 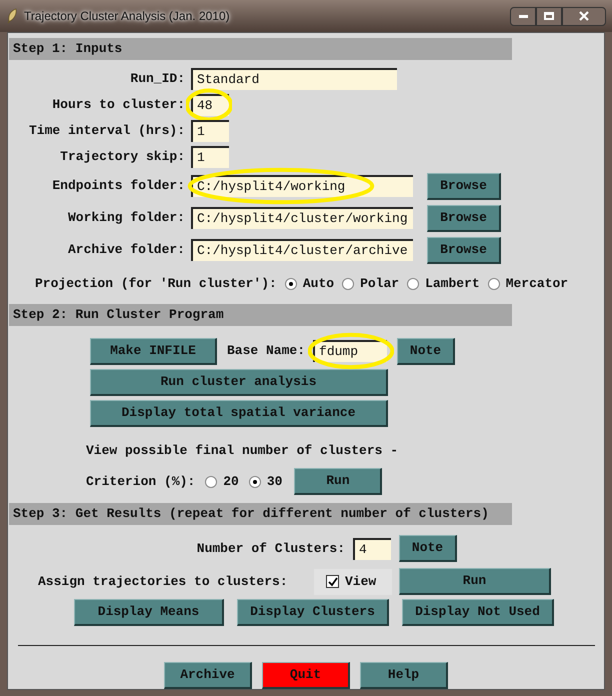 I want to click on field-label: Working folder:, so click(x=126, y=218).